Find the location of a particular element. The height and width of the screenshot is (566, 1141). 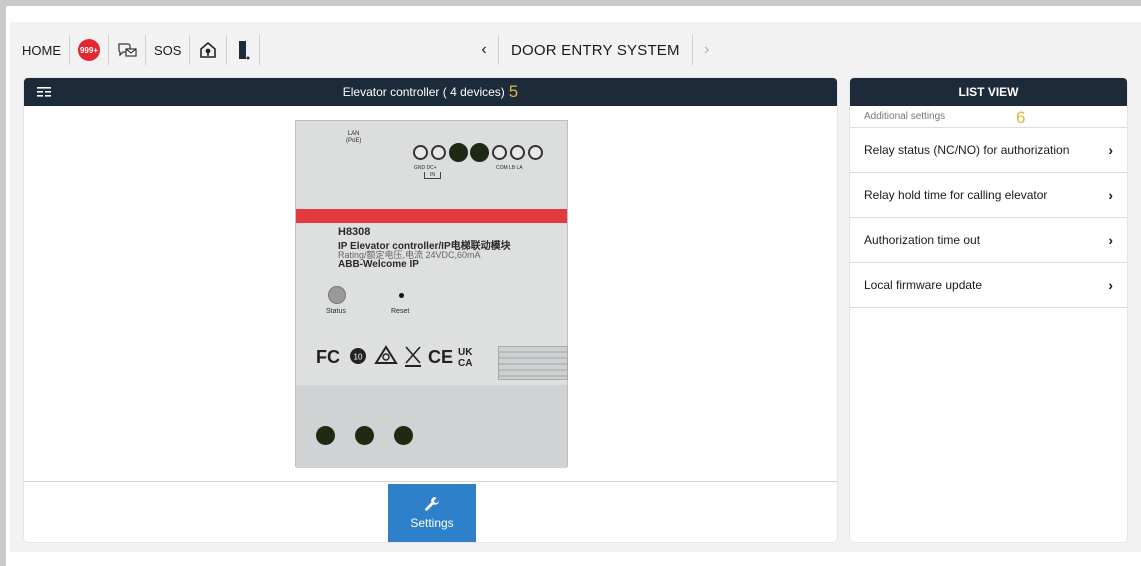

page-title: DOOR ENTRY SYSTEM is located at coordinates (595, 50).